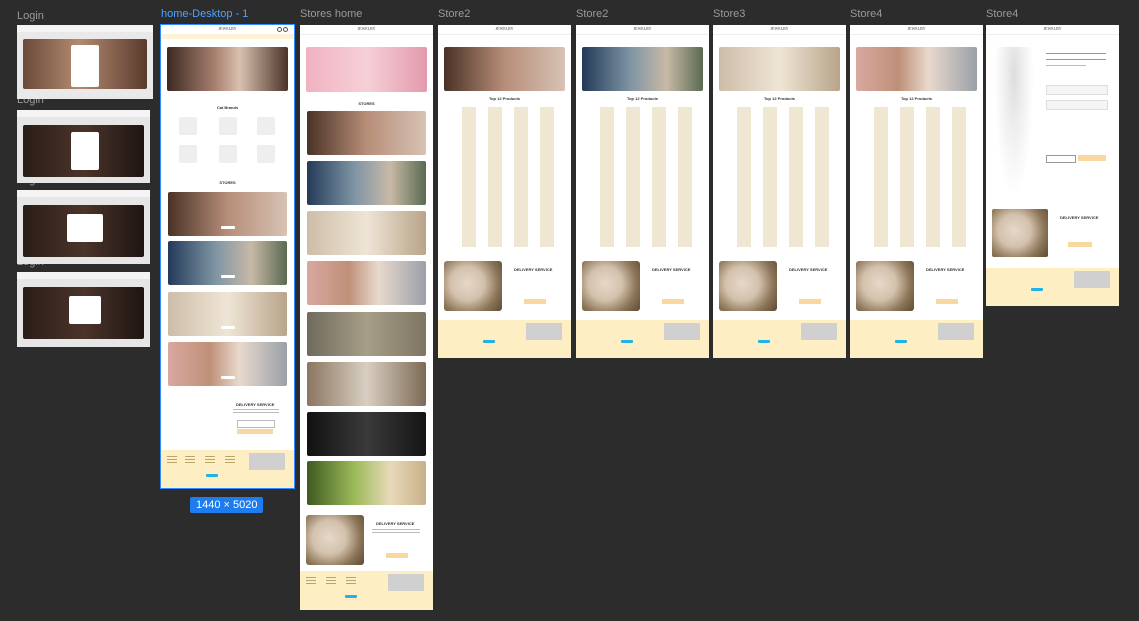 The width and height of the screenshot is (1139, 621). Describe the element at coordinates (331, 14) in the screenshot. I see `frame-label-stores-home: Stores home` at that location.